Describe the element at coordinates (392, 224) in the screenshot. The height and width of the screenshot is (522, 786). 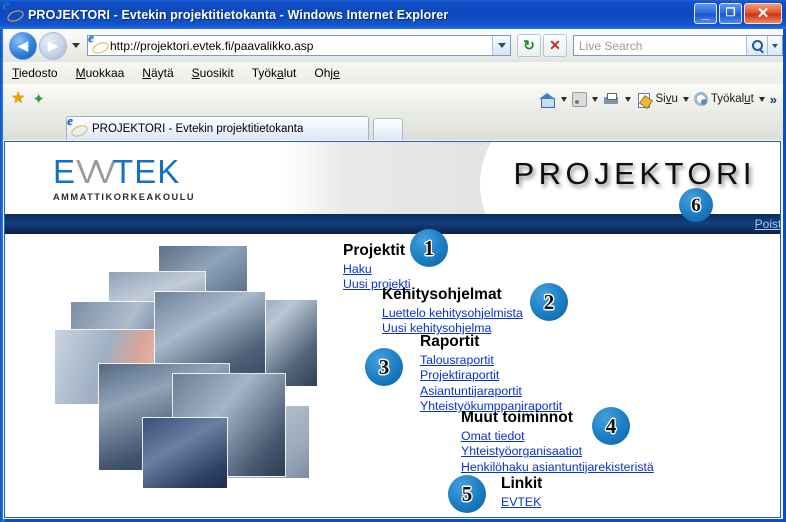
I see `site-navigation-bar: Poistu` at that location.